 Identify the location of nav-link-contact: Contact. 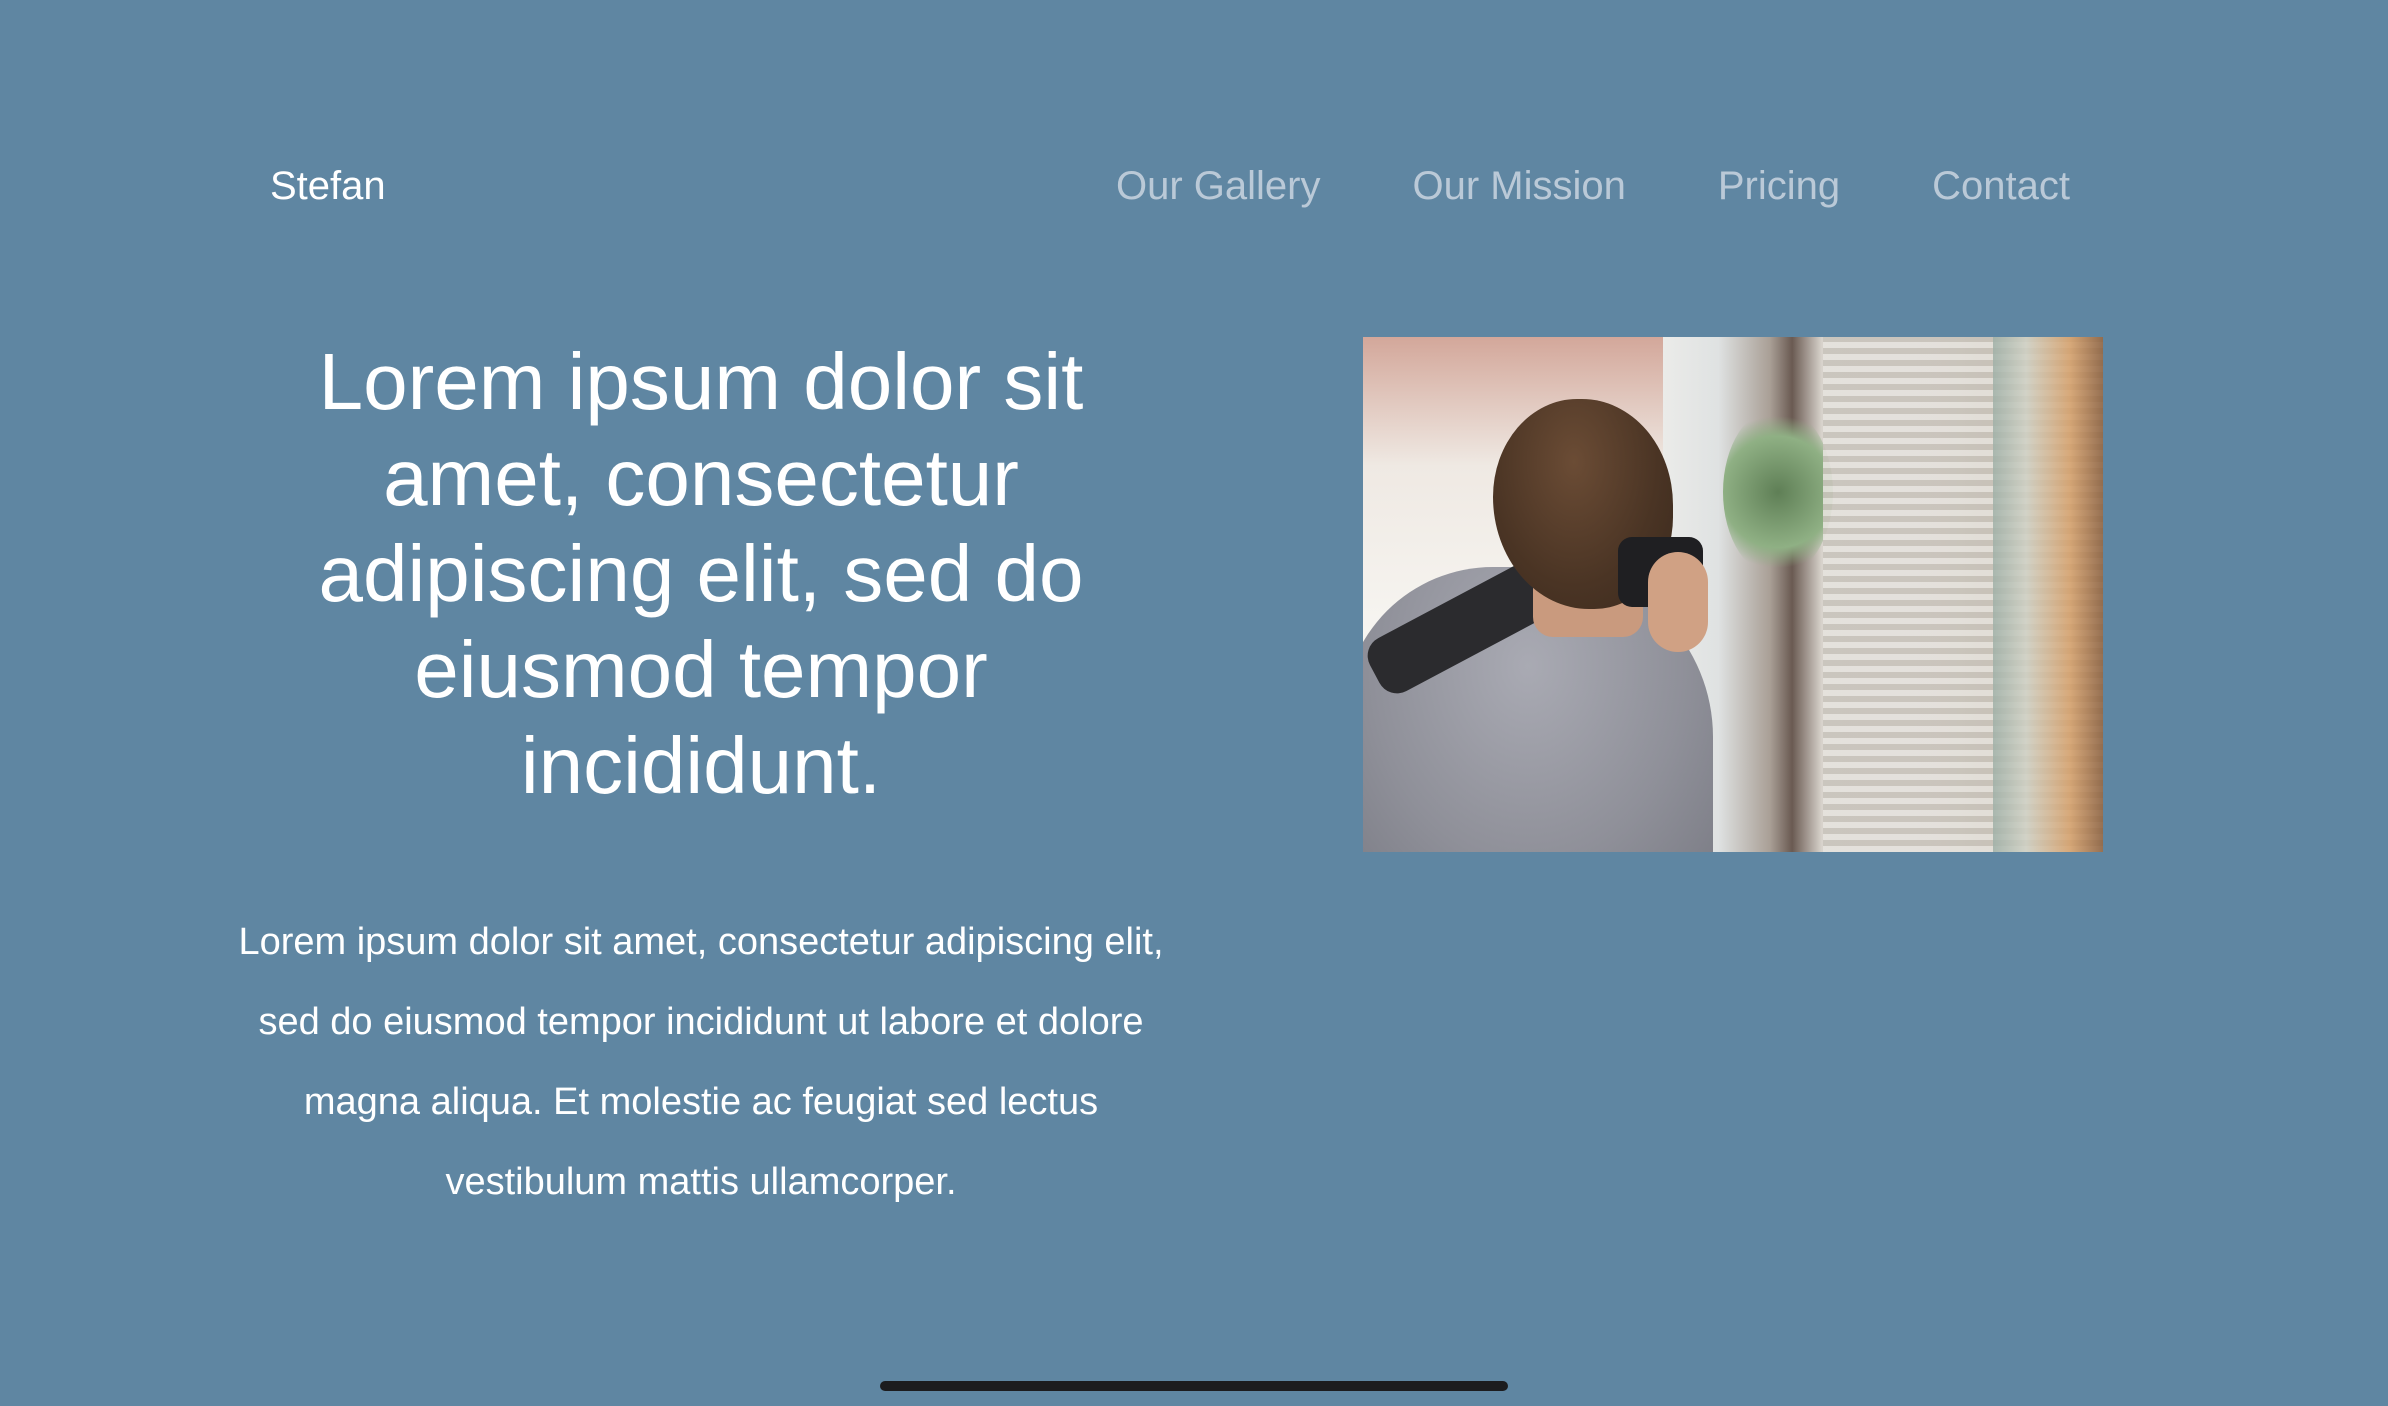
(2001, 186).